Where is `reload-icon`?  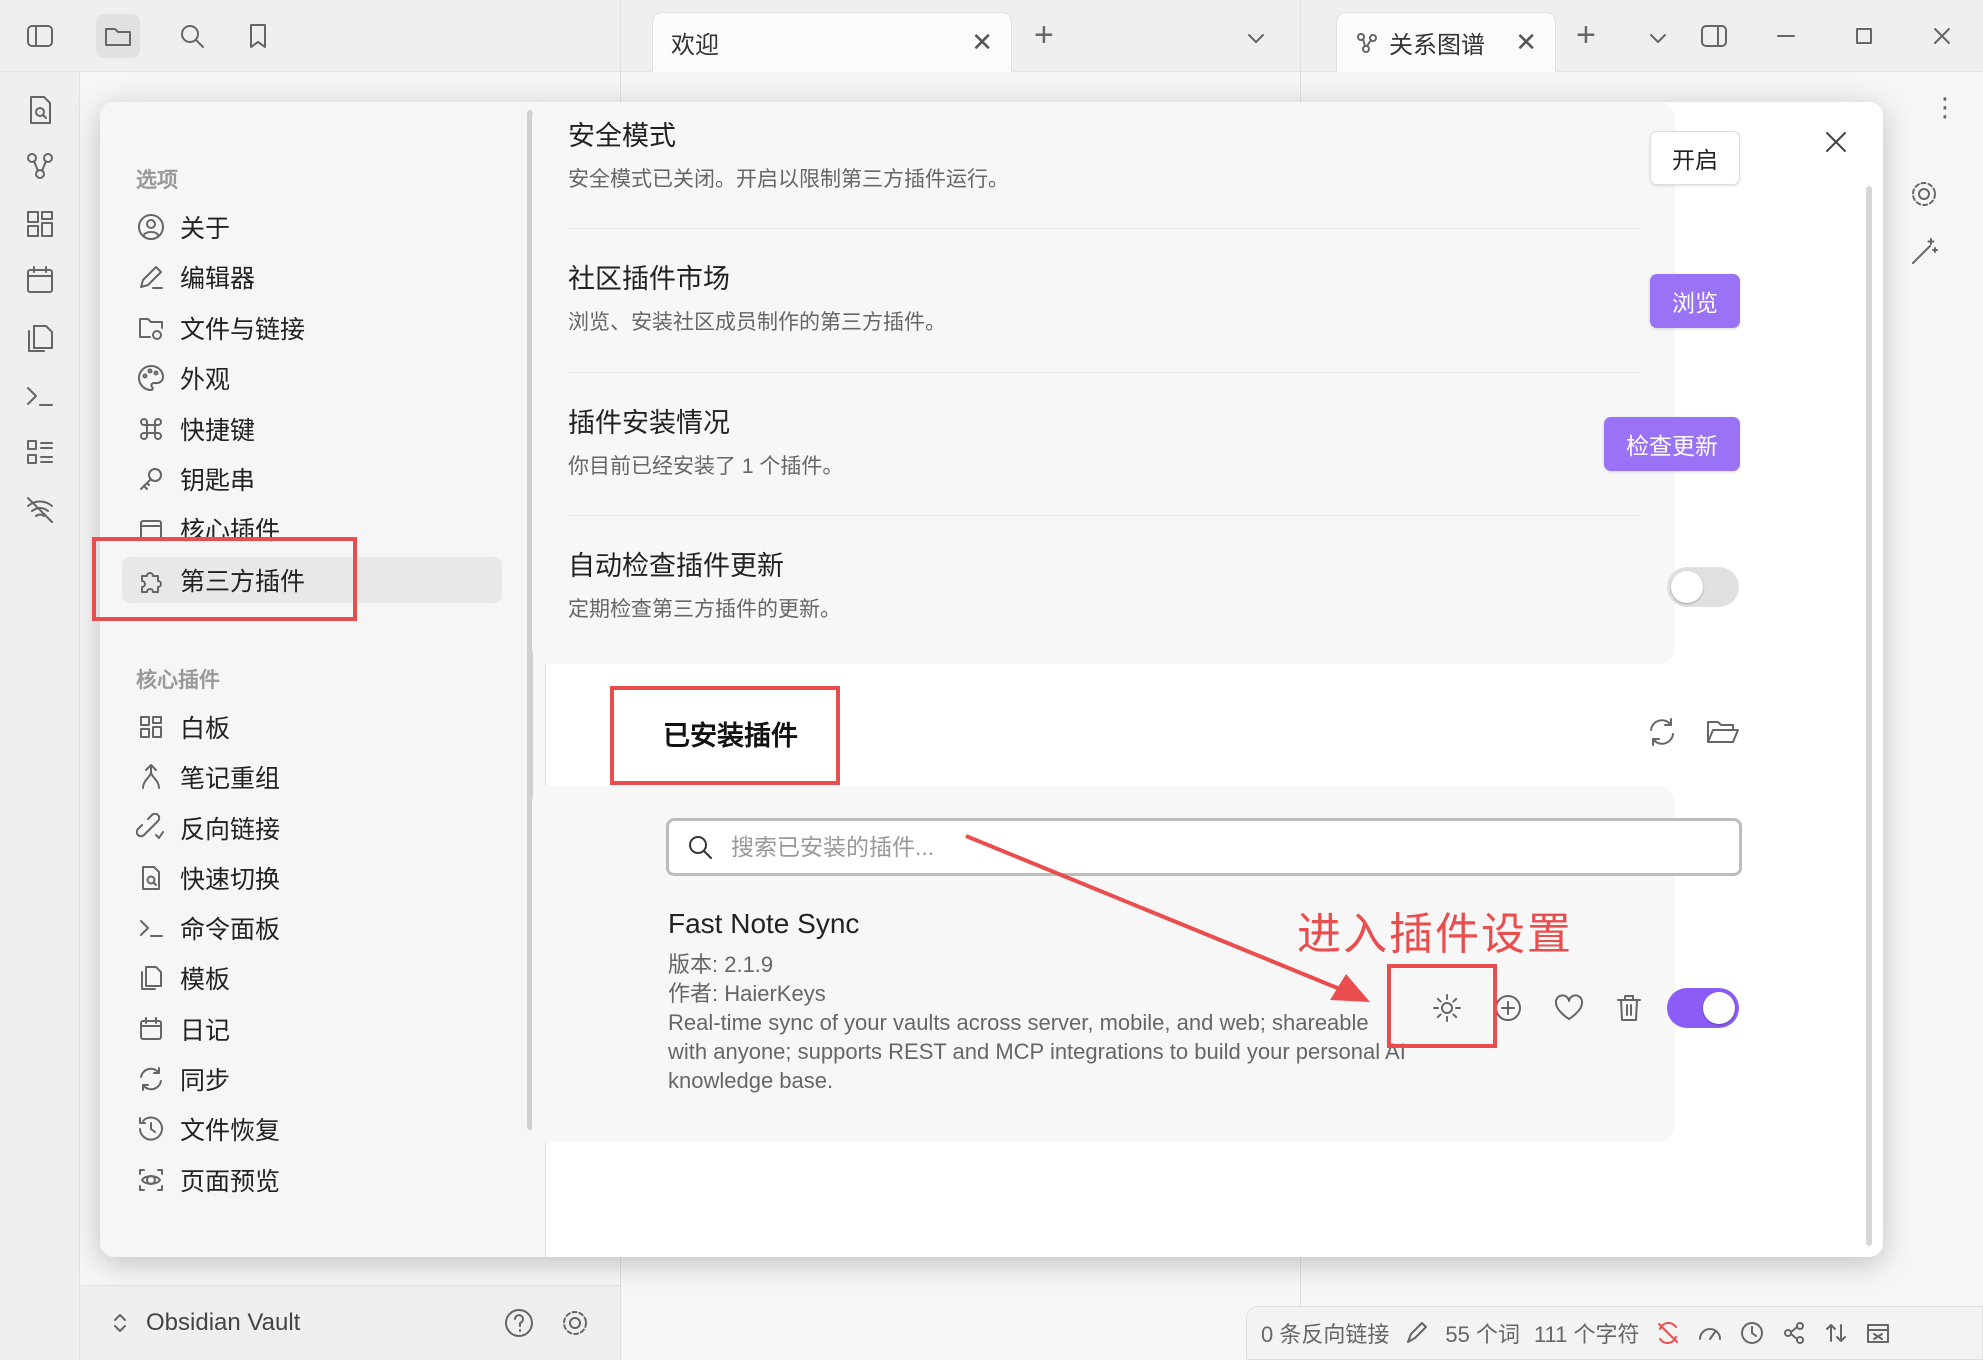
reload-icon is located at coordinates (1662, 732).